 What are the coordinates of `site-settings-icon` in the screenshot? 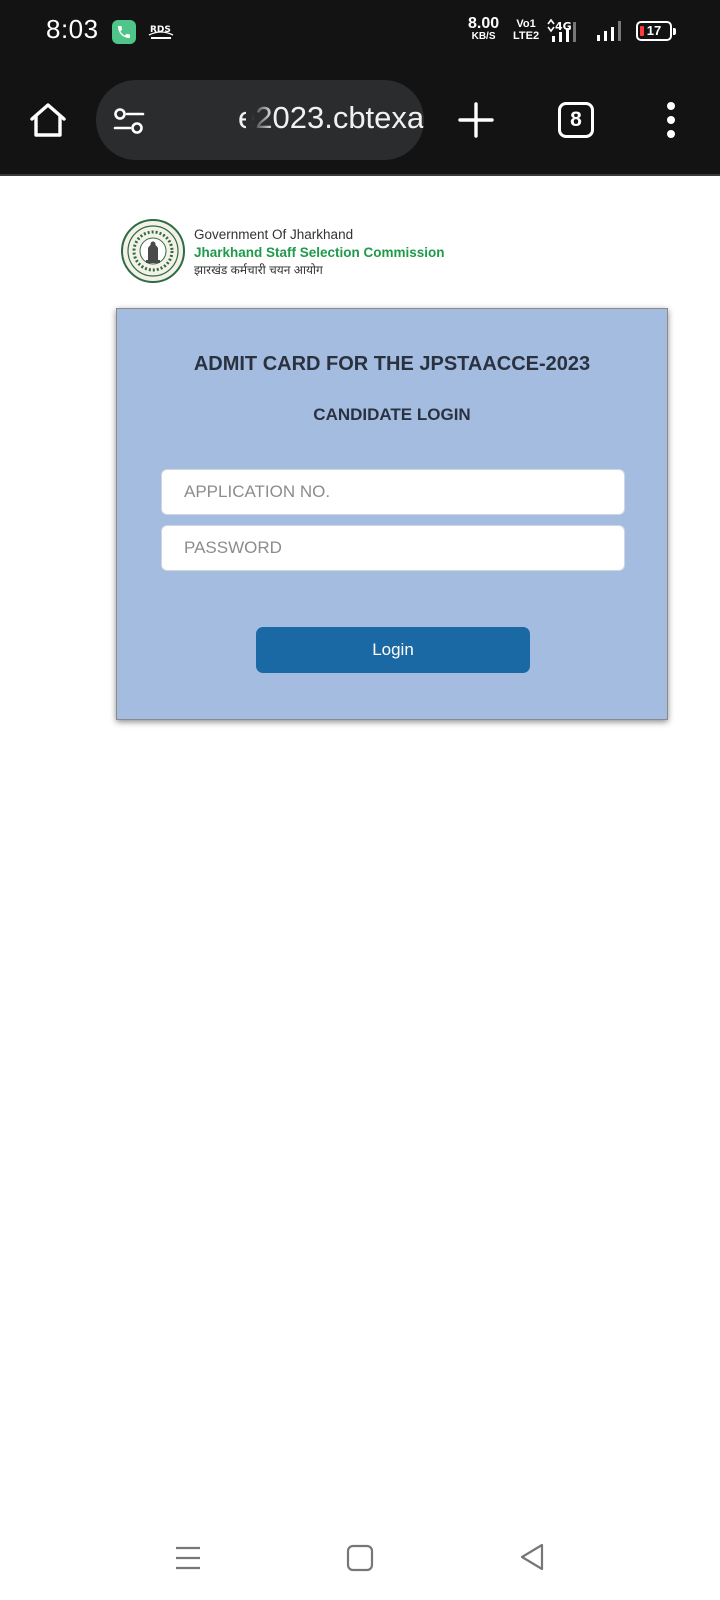 It's located at (129, 121).